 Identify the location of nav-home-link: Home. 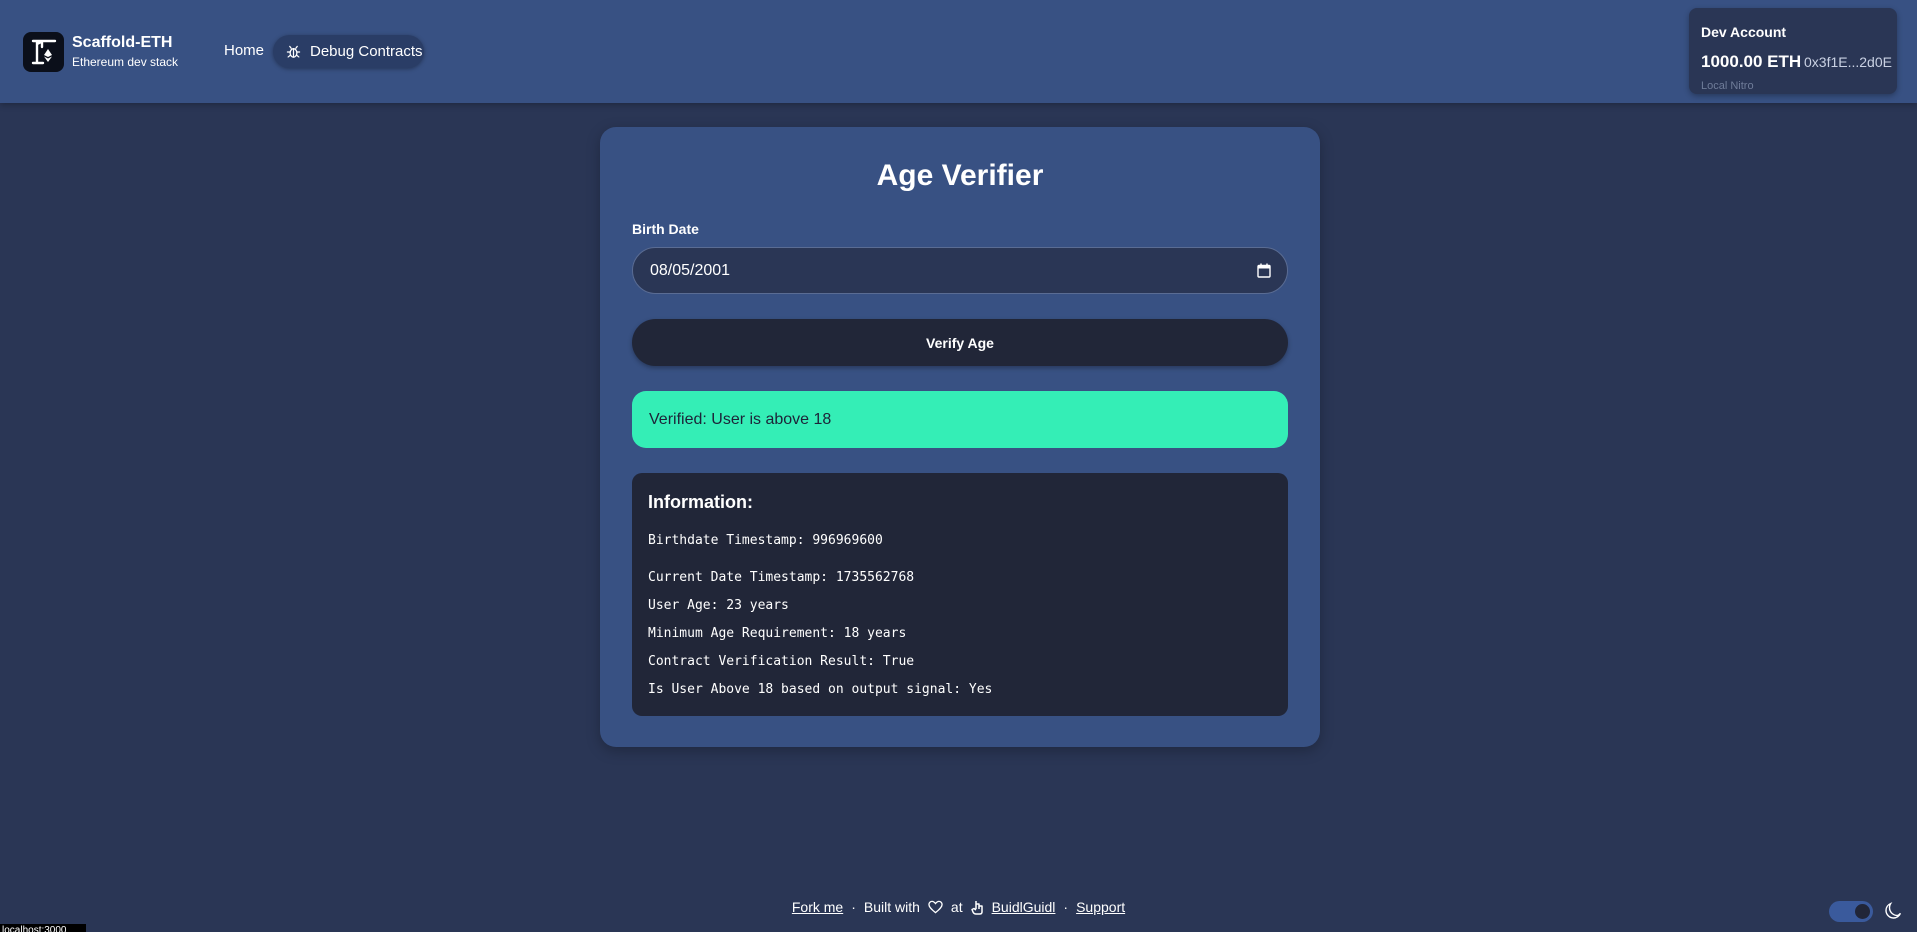
(244, 51).